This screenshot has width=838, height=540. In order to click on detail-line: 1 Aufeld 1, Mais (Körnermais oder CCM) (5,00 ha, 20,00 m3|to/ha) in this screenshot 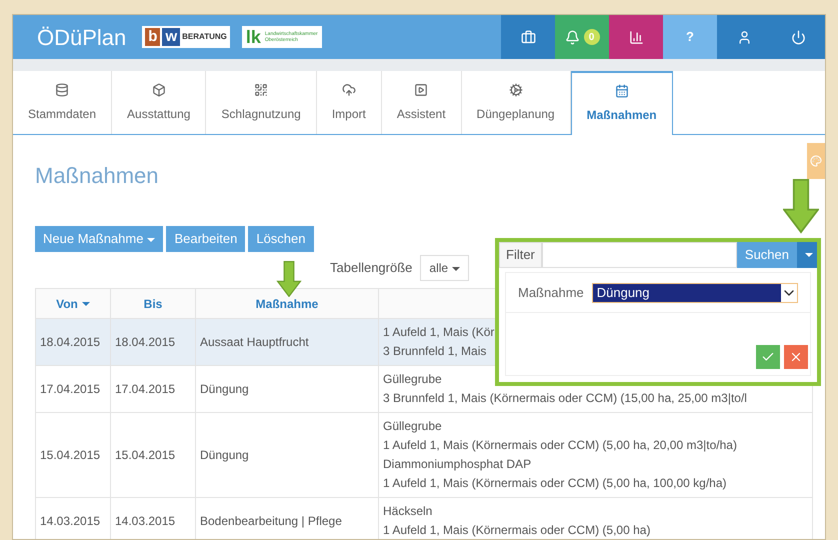, I will do `click(560, 445)`.